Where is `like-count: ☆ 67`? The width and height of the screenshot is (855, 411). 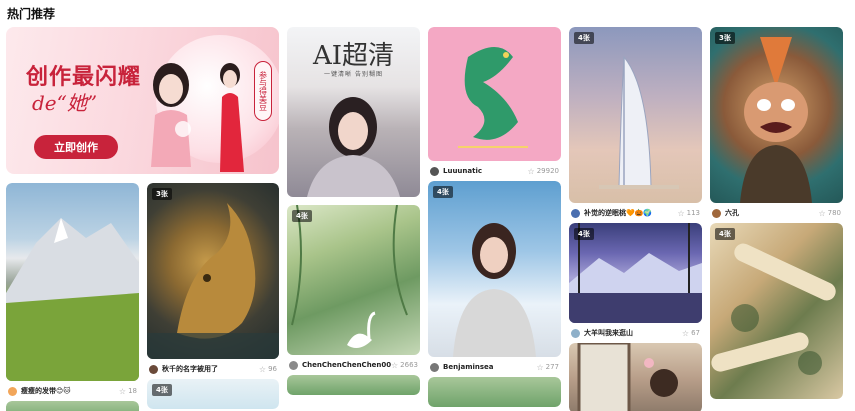 like-count: ☆ 67 is located at coordinates (691, 333).